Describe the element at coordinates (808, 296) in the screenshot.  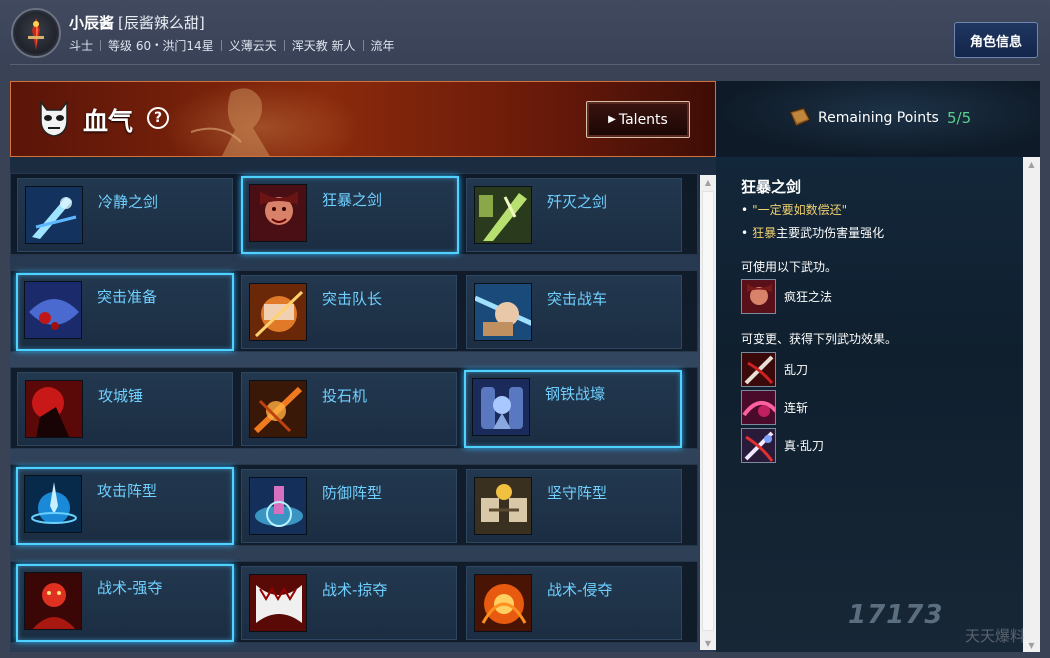
I see `detail-skill-name: 疯狂之法` at that location.